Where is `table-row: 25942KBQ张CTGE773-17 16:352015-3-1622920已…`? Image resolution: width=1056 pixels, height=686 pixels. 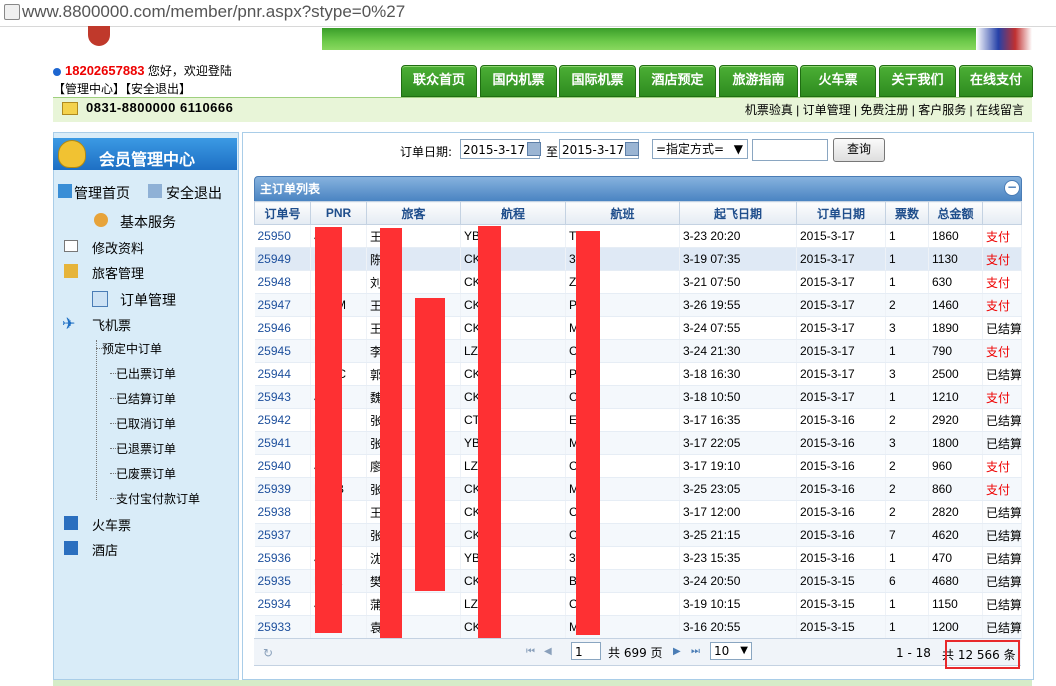 table-row: 25942KBQ张CTGE773-17 16:352015-3-1622920已… is located at coordinates (638, 420).